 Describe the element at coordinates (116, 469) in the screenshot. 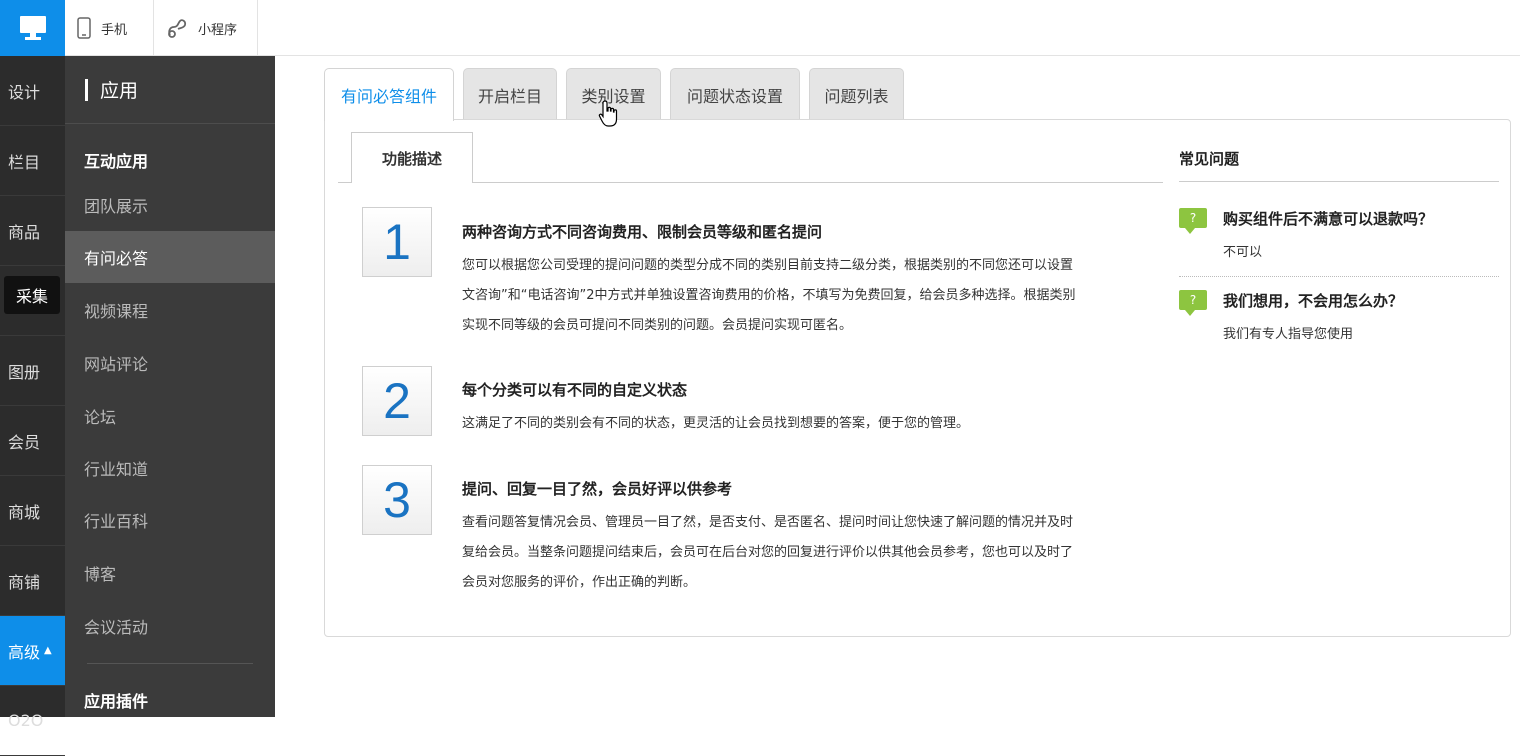

I see `submenu-item-label: 行业知道` at that location.